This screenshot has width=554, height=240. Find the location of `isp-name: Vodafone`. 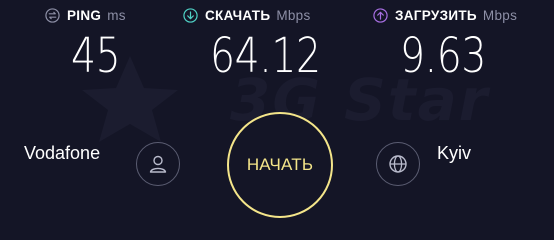

isp-name: Vodafone is located at coordinates (62, 153).